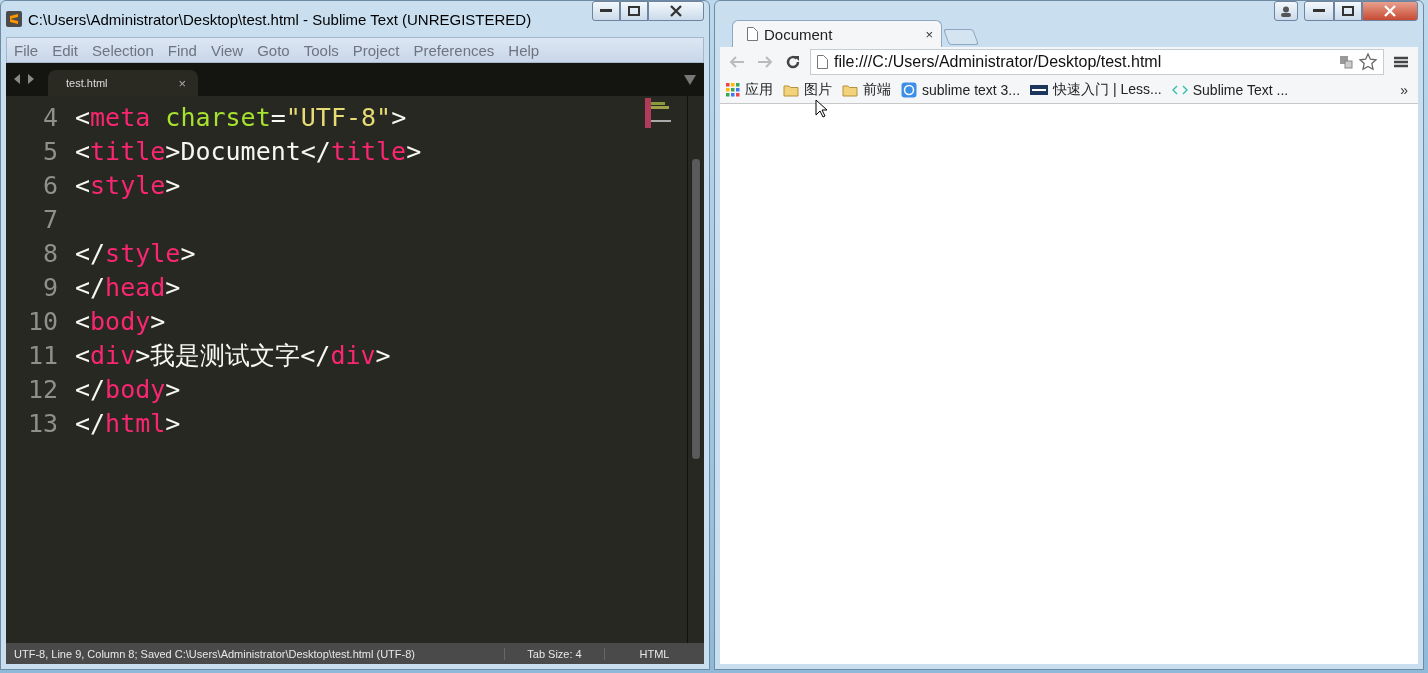  I want to click on window-title: C:\Users\Administrator\Desktop\test.html - Sublime Text (UNREGISTERED), so click(280, 19).